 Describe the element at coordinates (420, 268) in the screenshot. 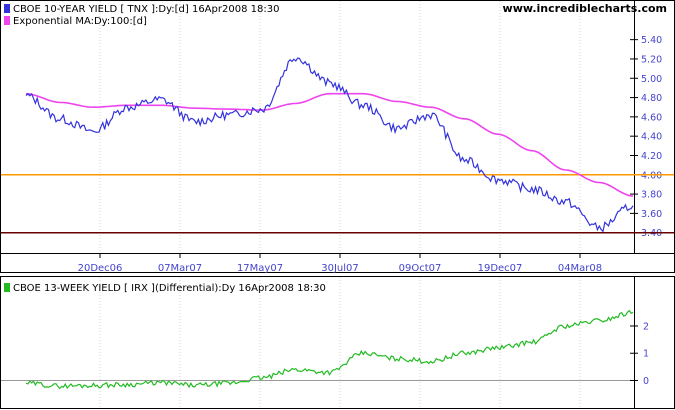

I see `x-tick-label: 09Oct07` at that location.